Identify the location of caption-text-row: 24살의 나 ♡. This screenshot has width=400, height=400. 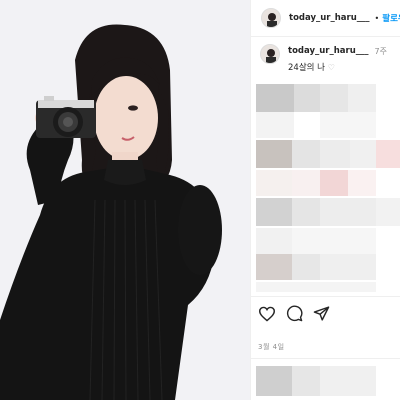
(311, 67).